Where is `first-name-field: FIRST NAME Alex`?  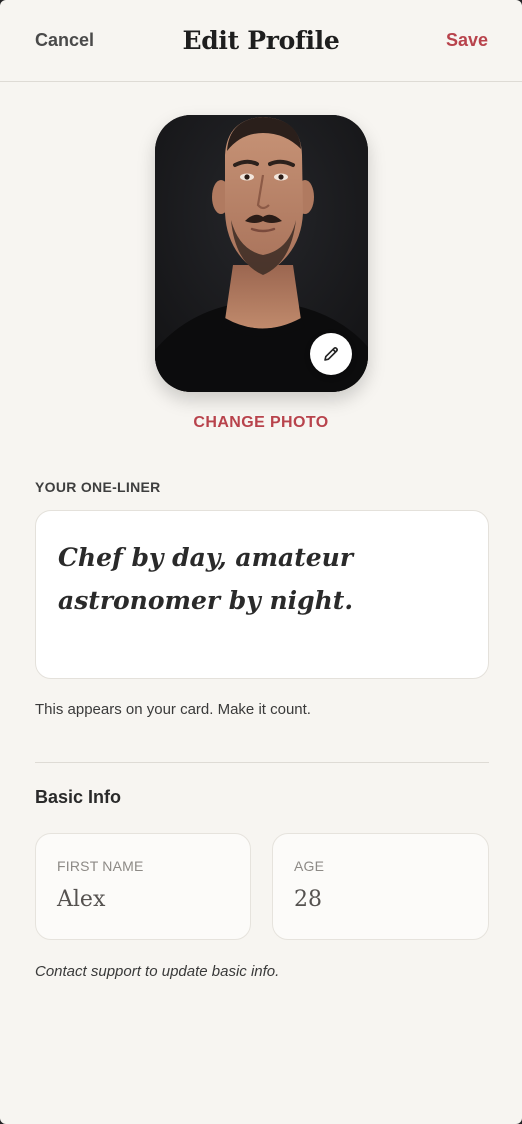 first-name-field: FIRST NAME Alex is located at coordinates (143, 886).